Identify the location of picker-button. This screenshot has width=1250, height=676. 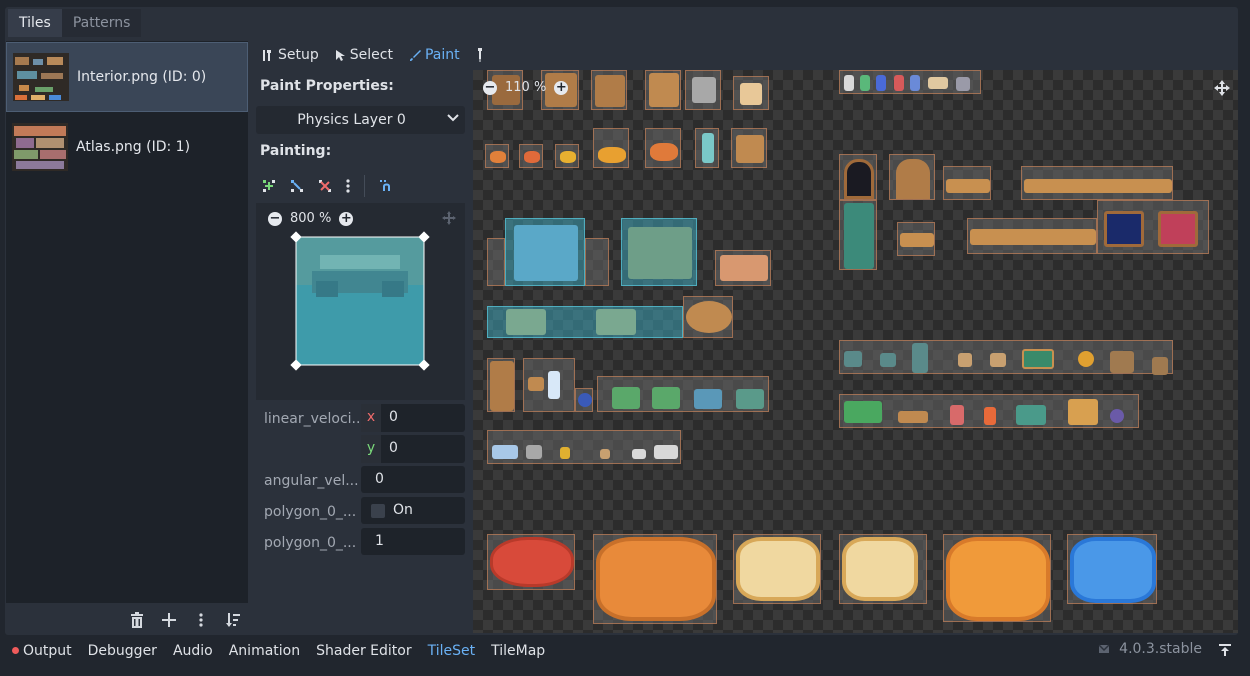
(480, 55).